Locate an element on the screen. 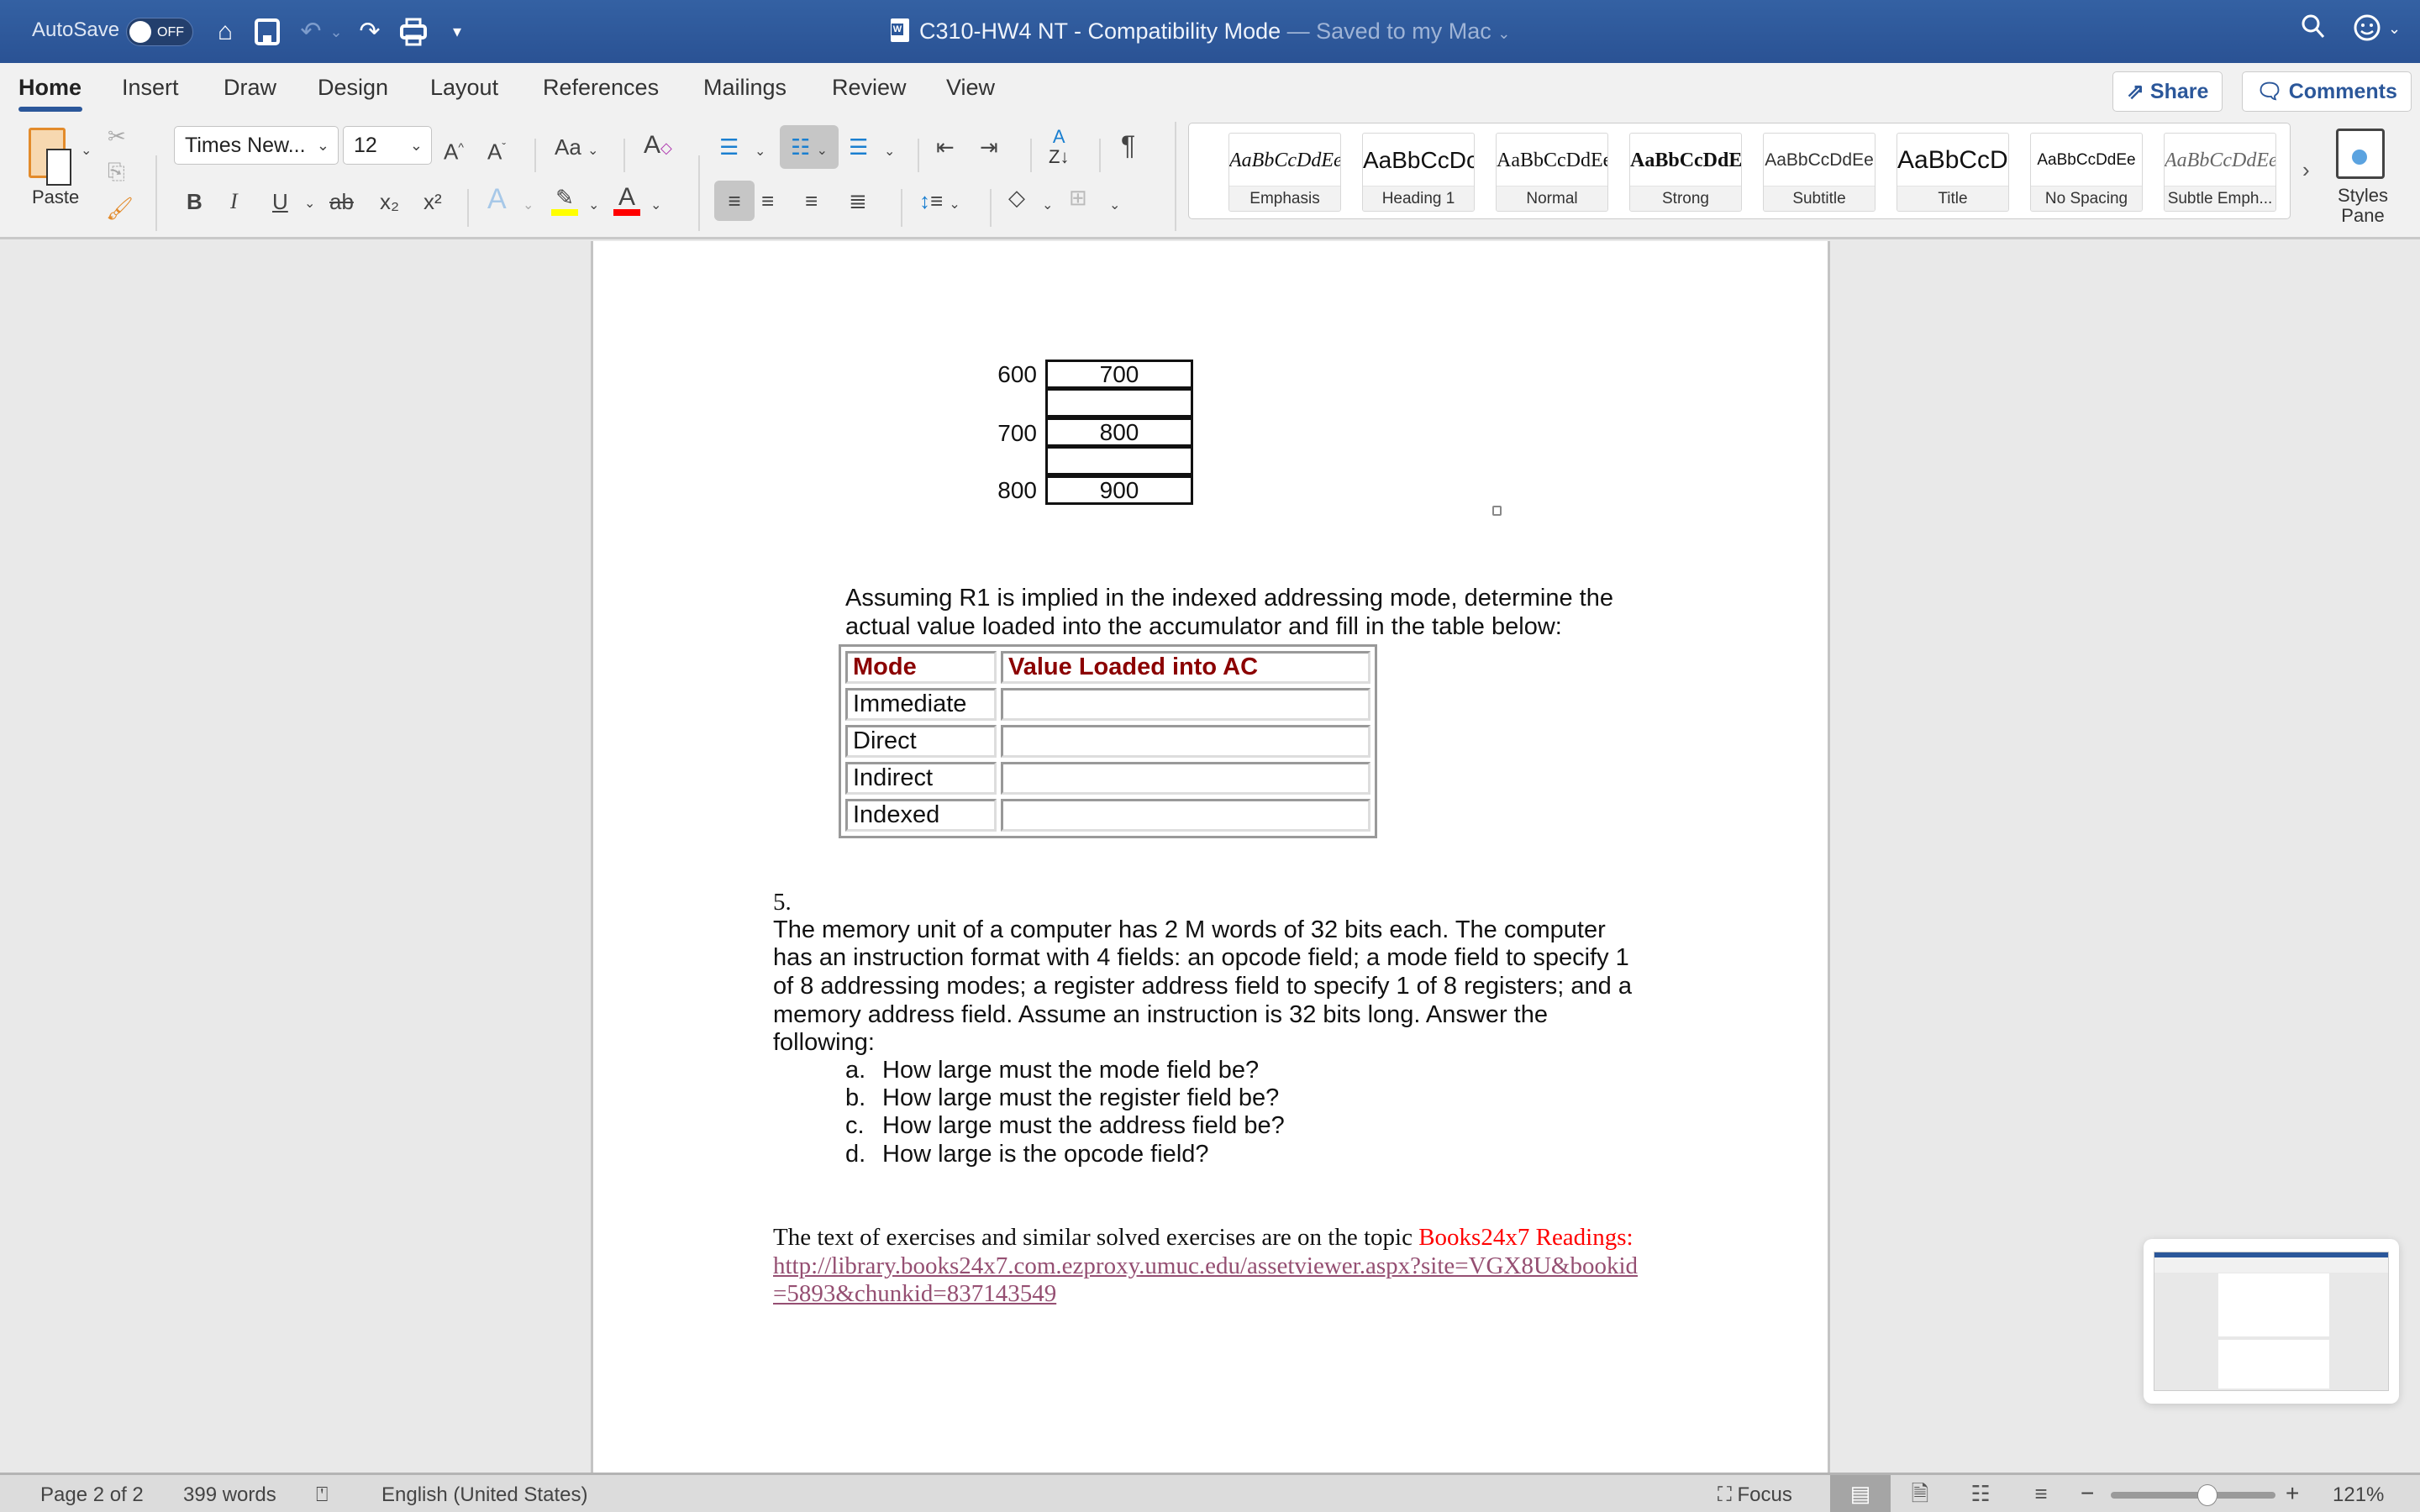 The width and height of the screenshot is (2420, 1512). line-spacing-icon: ↕≡ ⌄ is located at coordinates (939, 203).